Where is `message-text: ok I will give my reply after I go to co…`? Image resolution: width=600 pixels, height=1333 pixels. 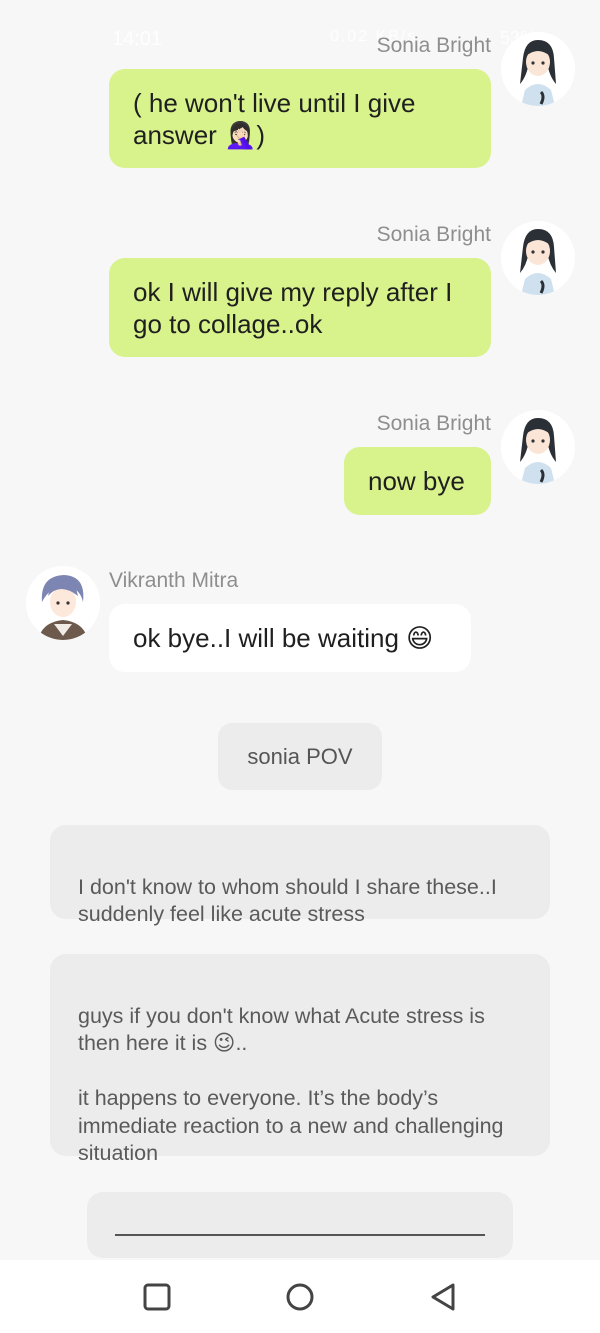
message-text: ok I will give my reply after I go to co… is located at coordinates (293, 308).